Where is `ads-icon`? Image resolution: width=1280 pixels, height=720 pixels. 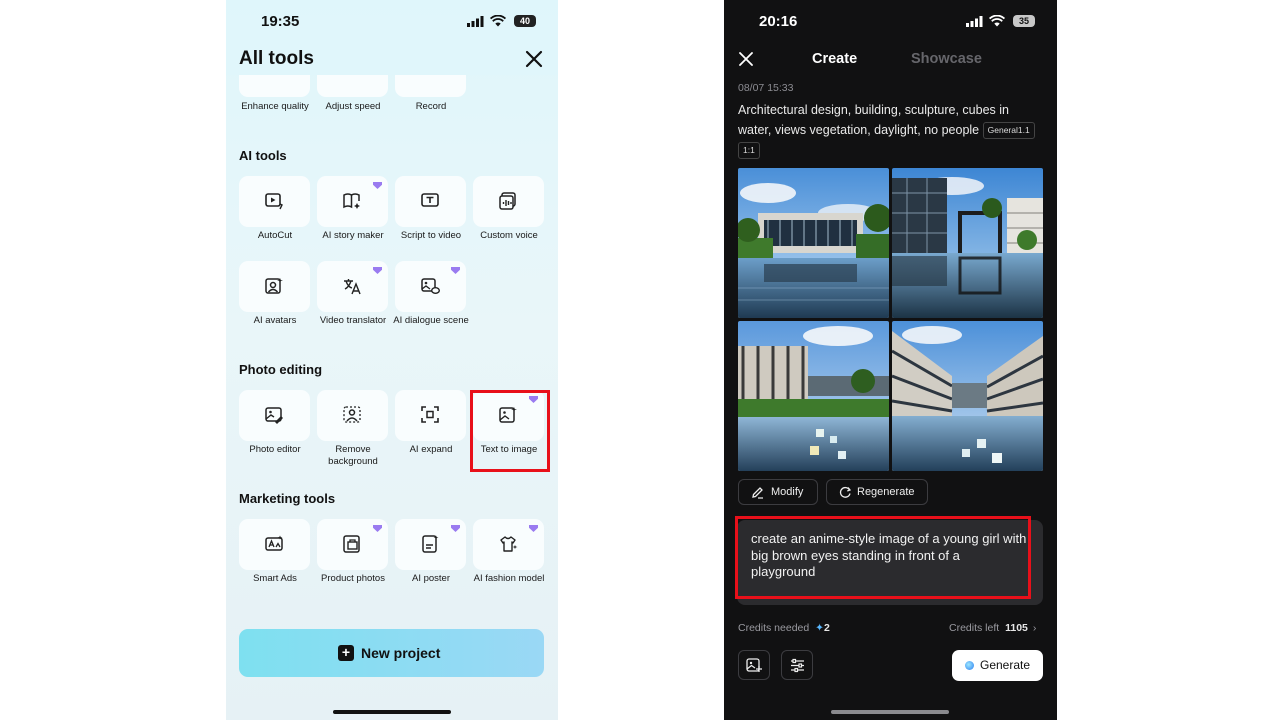
ads-icon is located at coordinates (274, 543).